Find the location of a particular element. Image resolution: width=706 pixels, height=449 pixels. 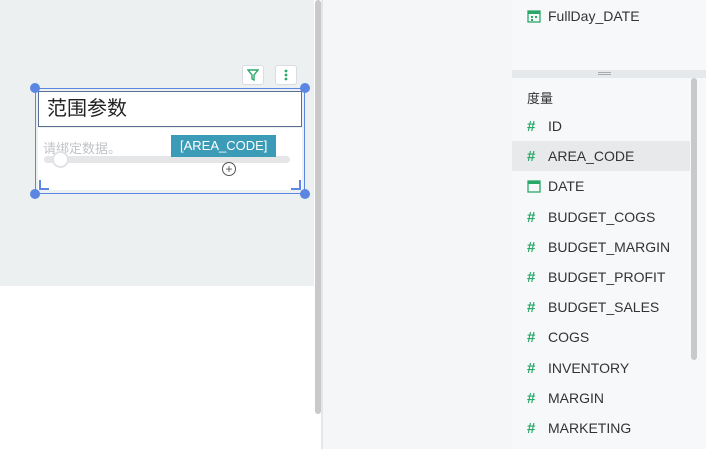

filter-button is located at coordinates (253, 75).